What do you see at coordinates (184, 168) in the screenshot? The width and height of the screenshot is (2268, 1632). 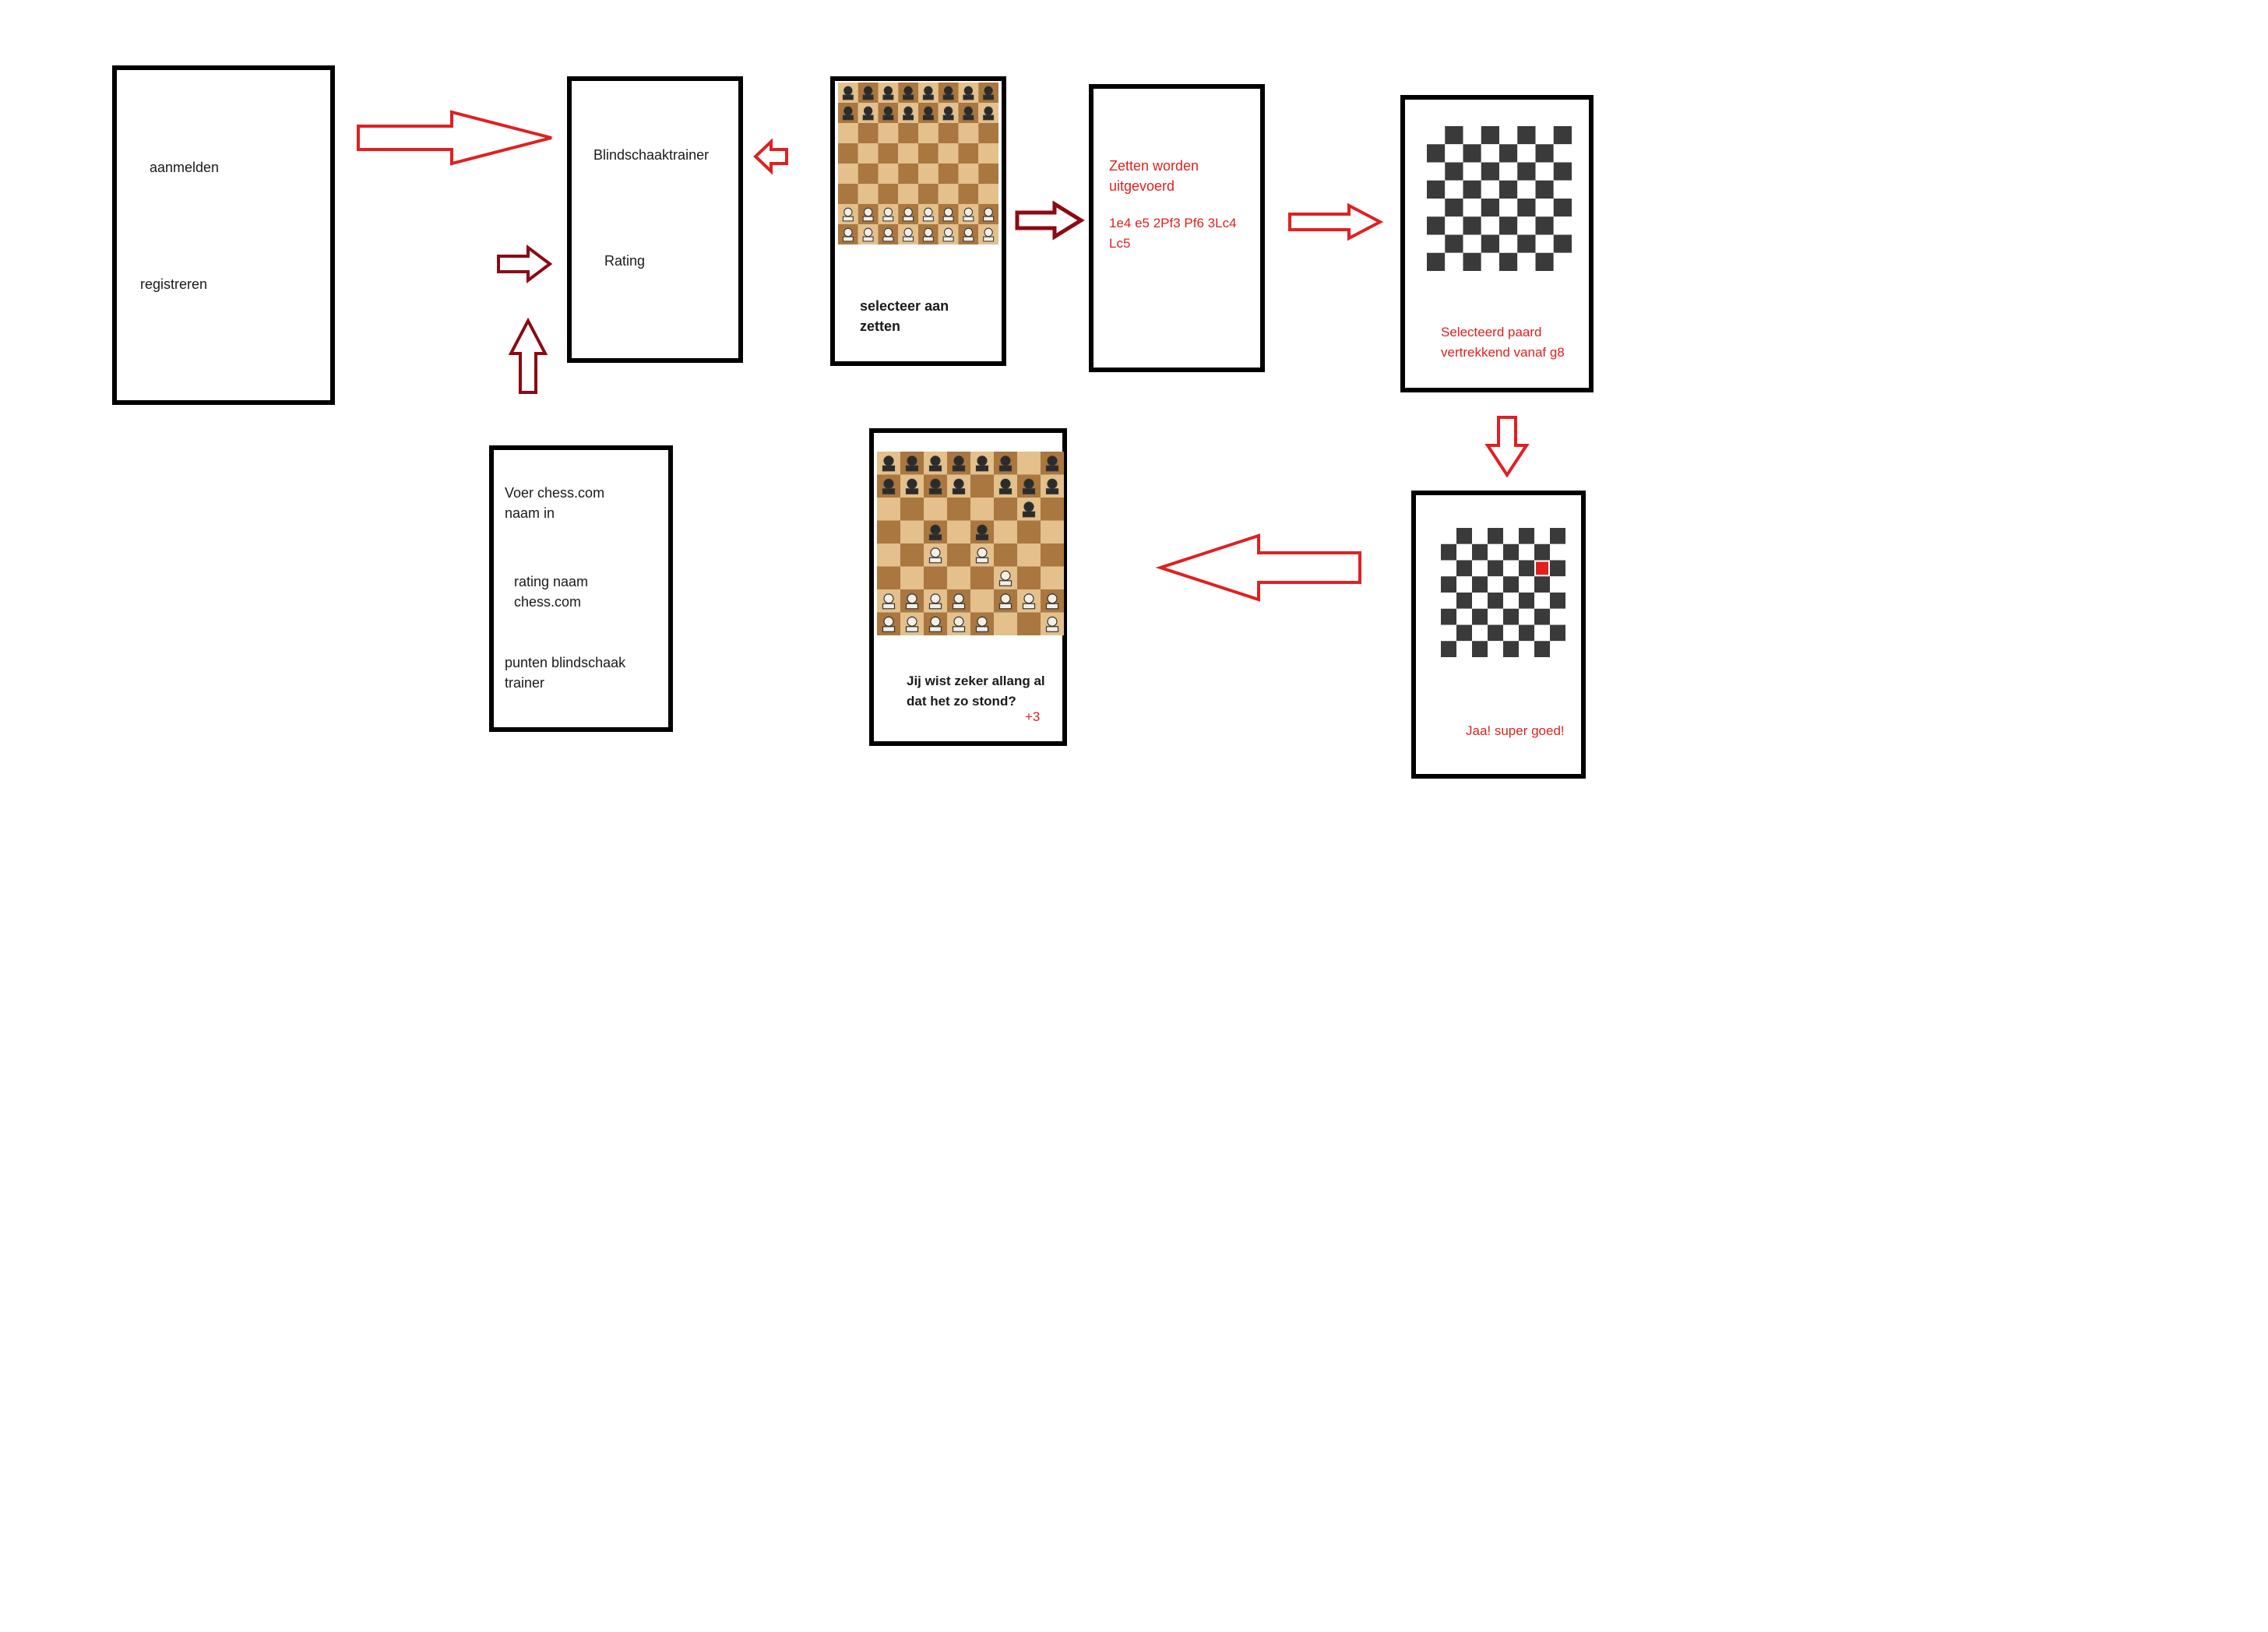 I see `login-button: aanmelden` at bounding box center [184, 168].